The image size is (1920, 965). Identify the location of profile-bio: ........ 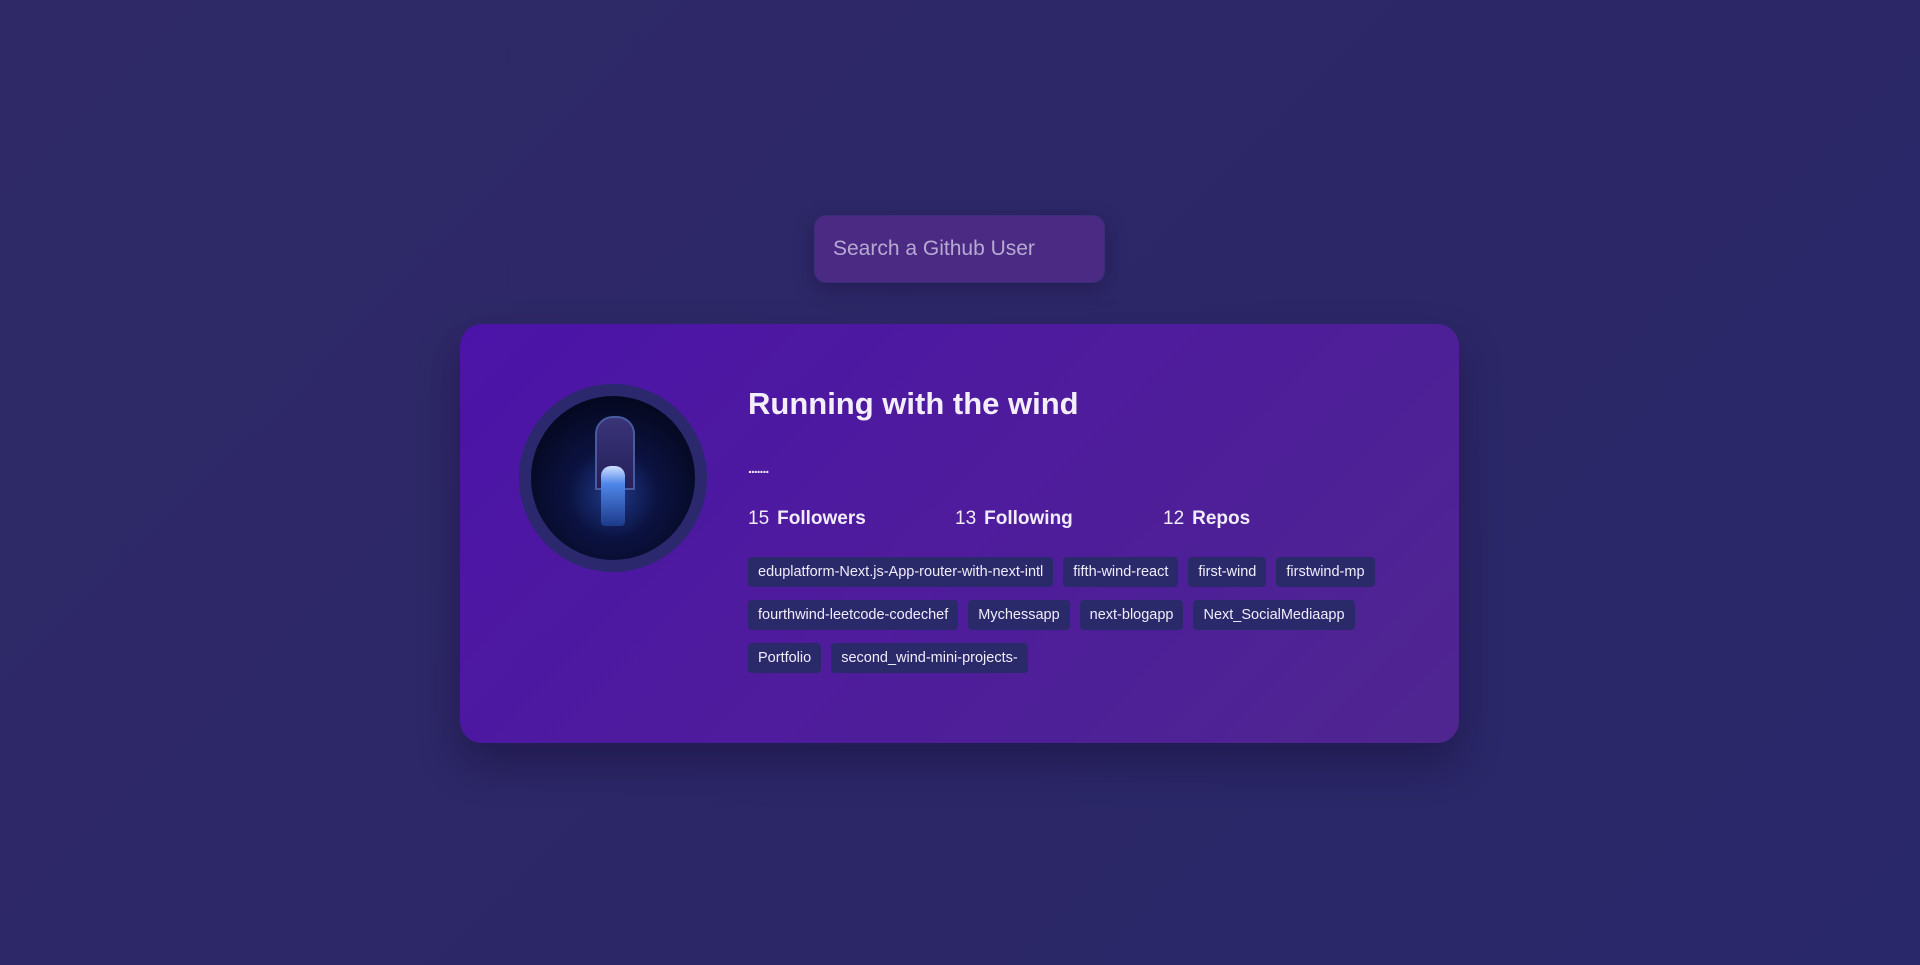
(758, 468).